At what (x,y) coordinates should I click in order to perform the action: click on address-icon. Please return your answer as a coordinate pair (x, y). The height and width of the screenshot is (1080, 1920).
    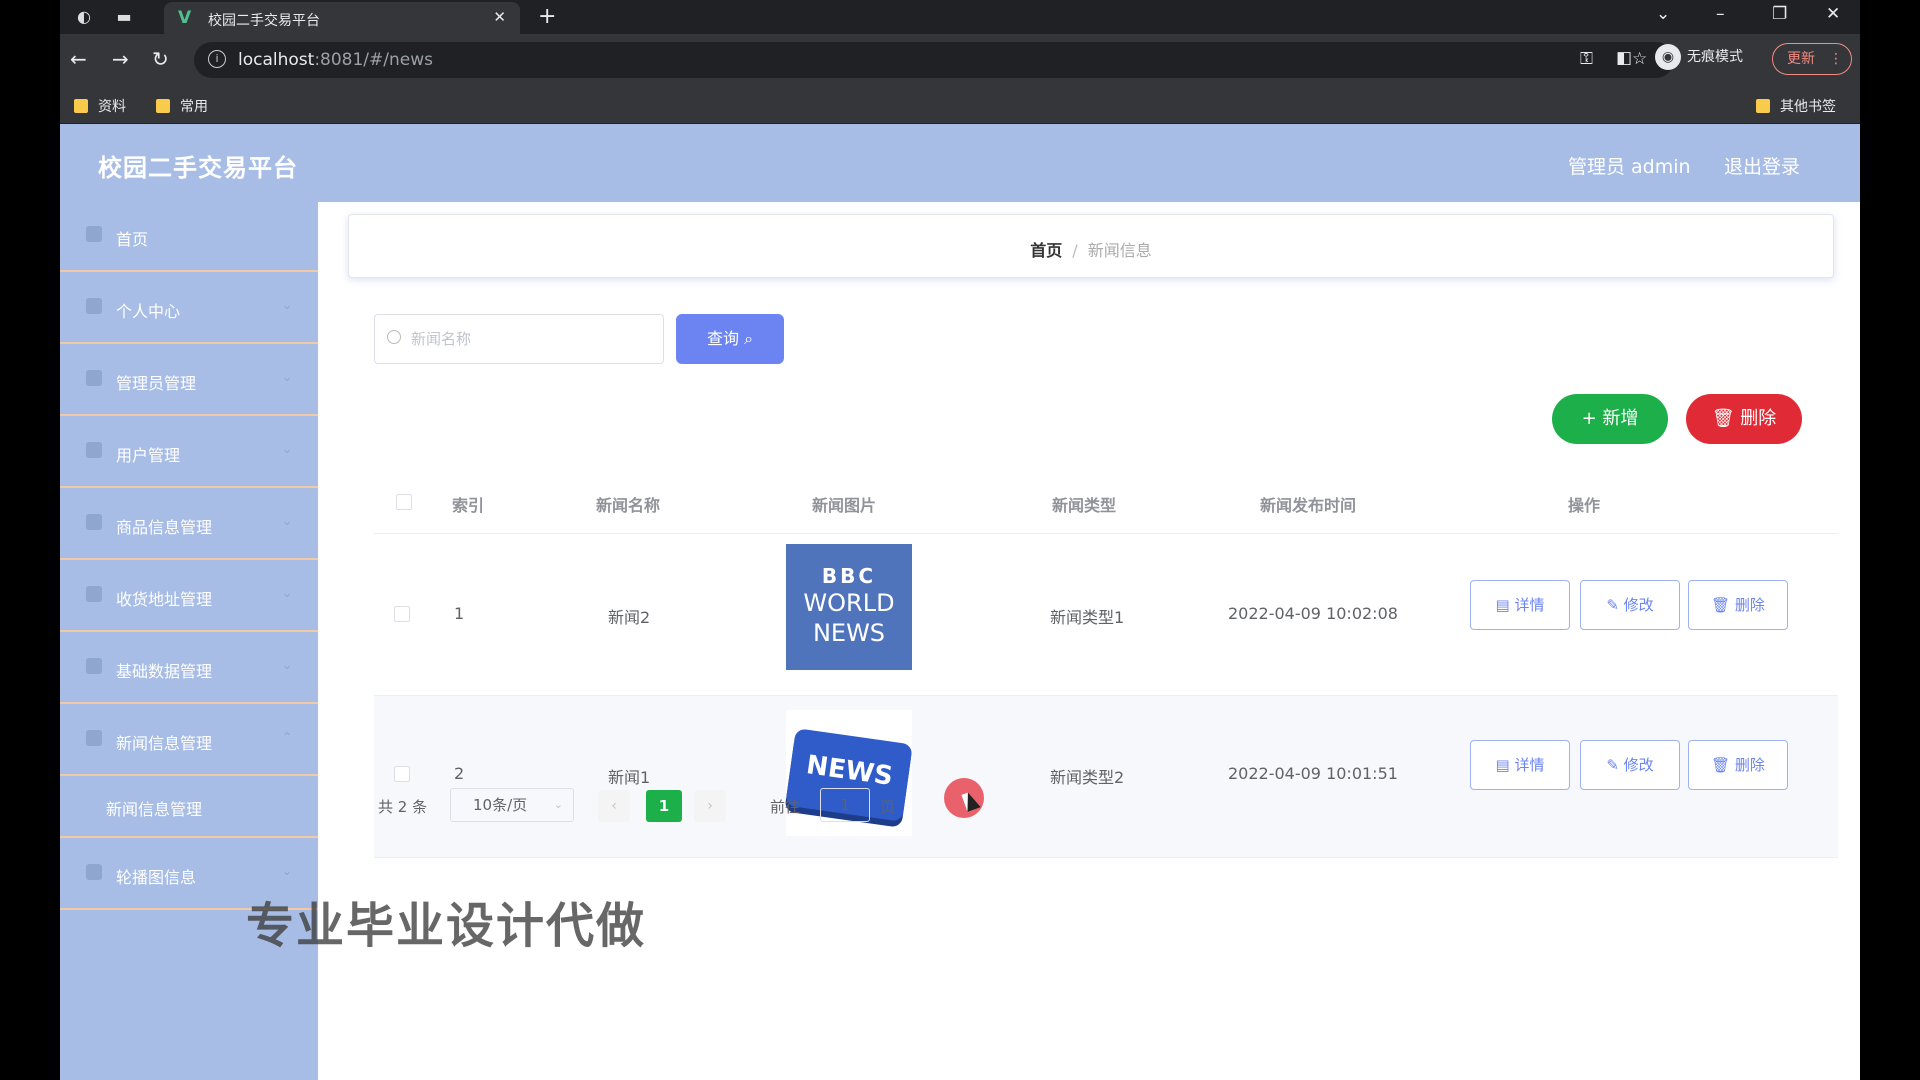
    Looking at the image, I should click on (94, 594).